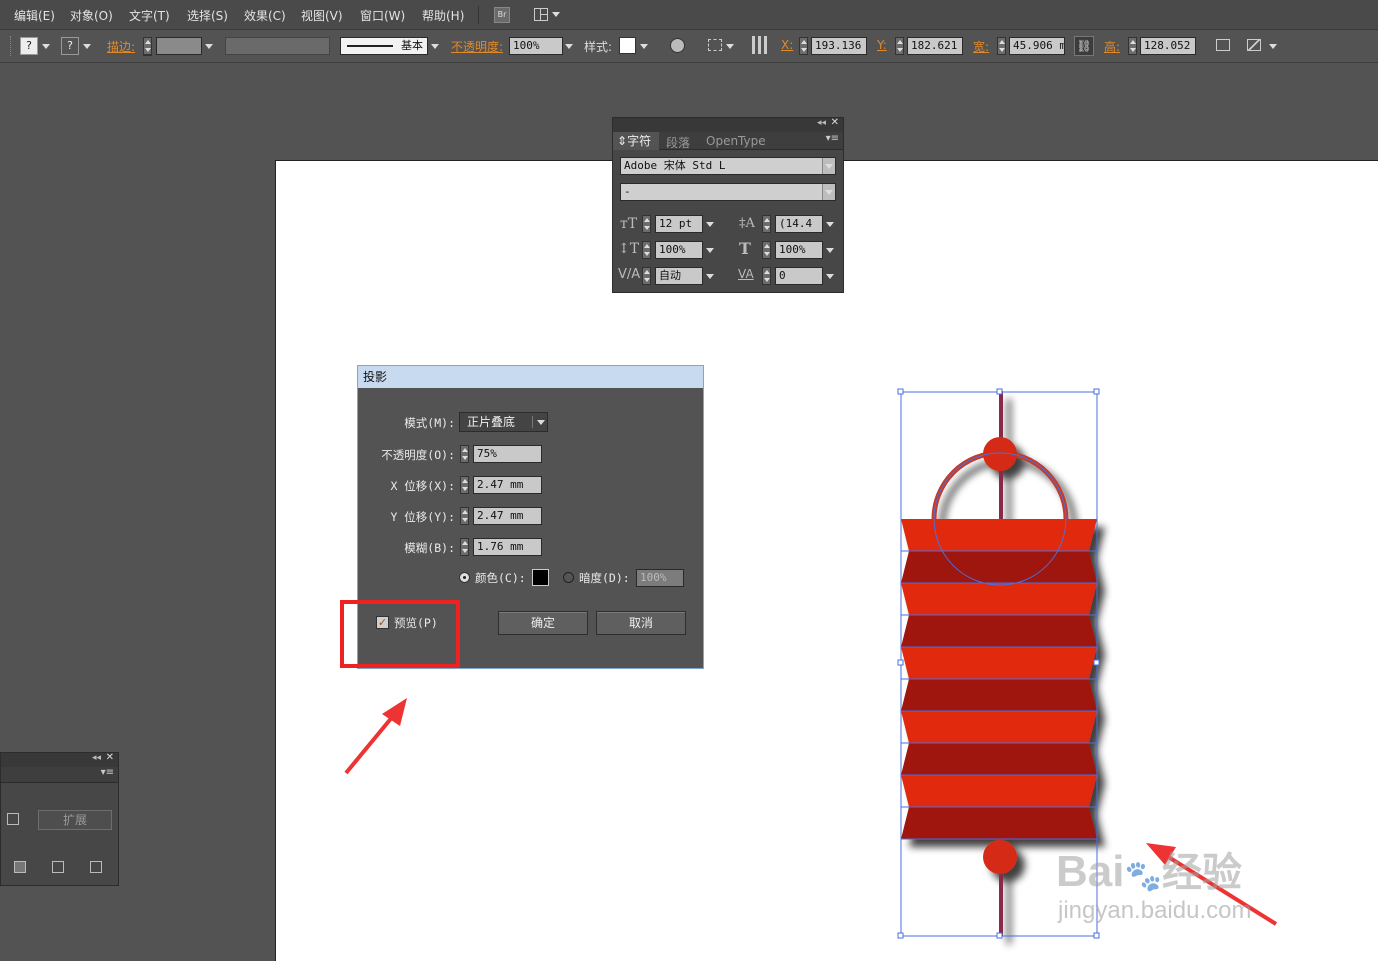 The width and height of the screenshot is (1378, 961). What do you see at coordinates (747, 223) in the screenshot?
I see `leading-icon: ‡A` at bounding box center [747, 223].